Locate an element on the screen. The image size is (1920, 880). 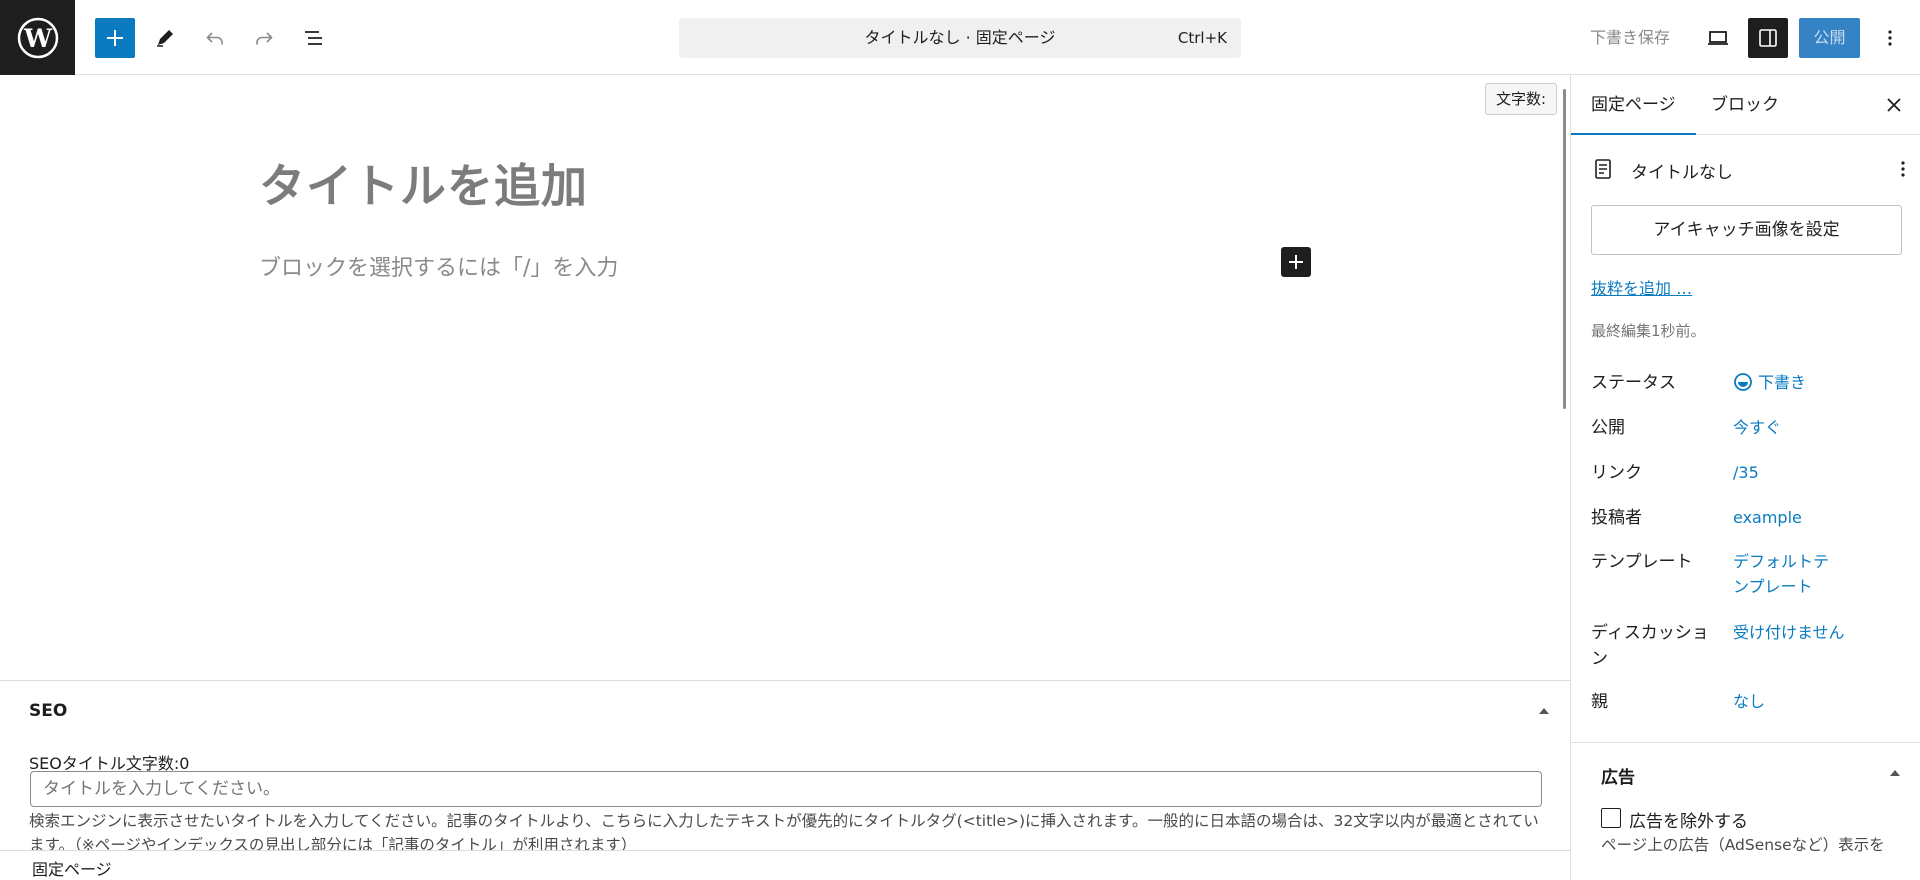
options-menu-button is located at coordinates (1890, 38).